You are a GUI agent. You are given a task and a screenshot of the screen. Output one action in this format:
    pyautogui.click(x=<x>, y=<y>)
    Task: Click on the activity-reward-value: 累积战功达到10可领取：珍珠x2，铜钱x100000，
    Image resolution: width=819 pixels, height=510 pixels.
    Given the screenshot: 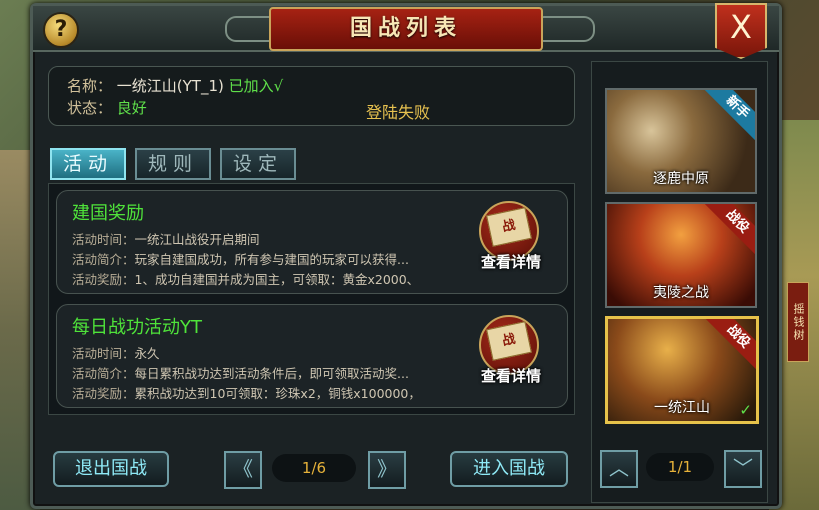 What is the action you would take?
    pyautogui.click(x=277, y=393)
    